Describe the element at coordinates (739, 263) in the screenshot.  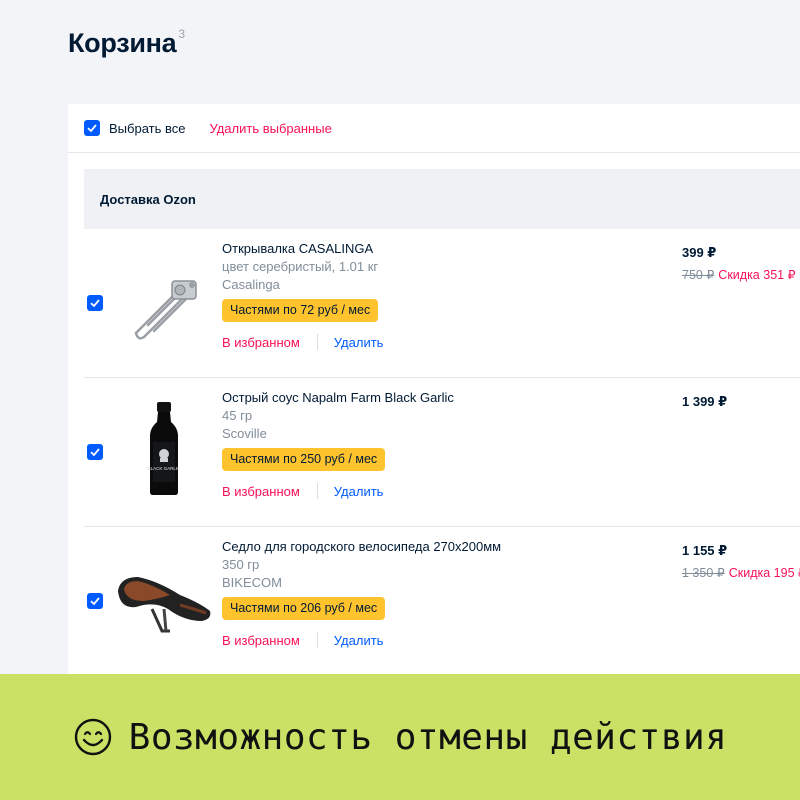
I see `price-block: 399 ₽ 750 ₽ Скидка 351 ₽` at that location.